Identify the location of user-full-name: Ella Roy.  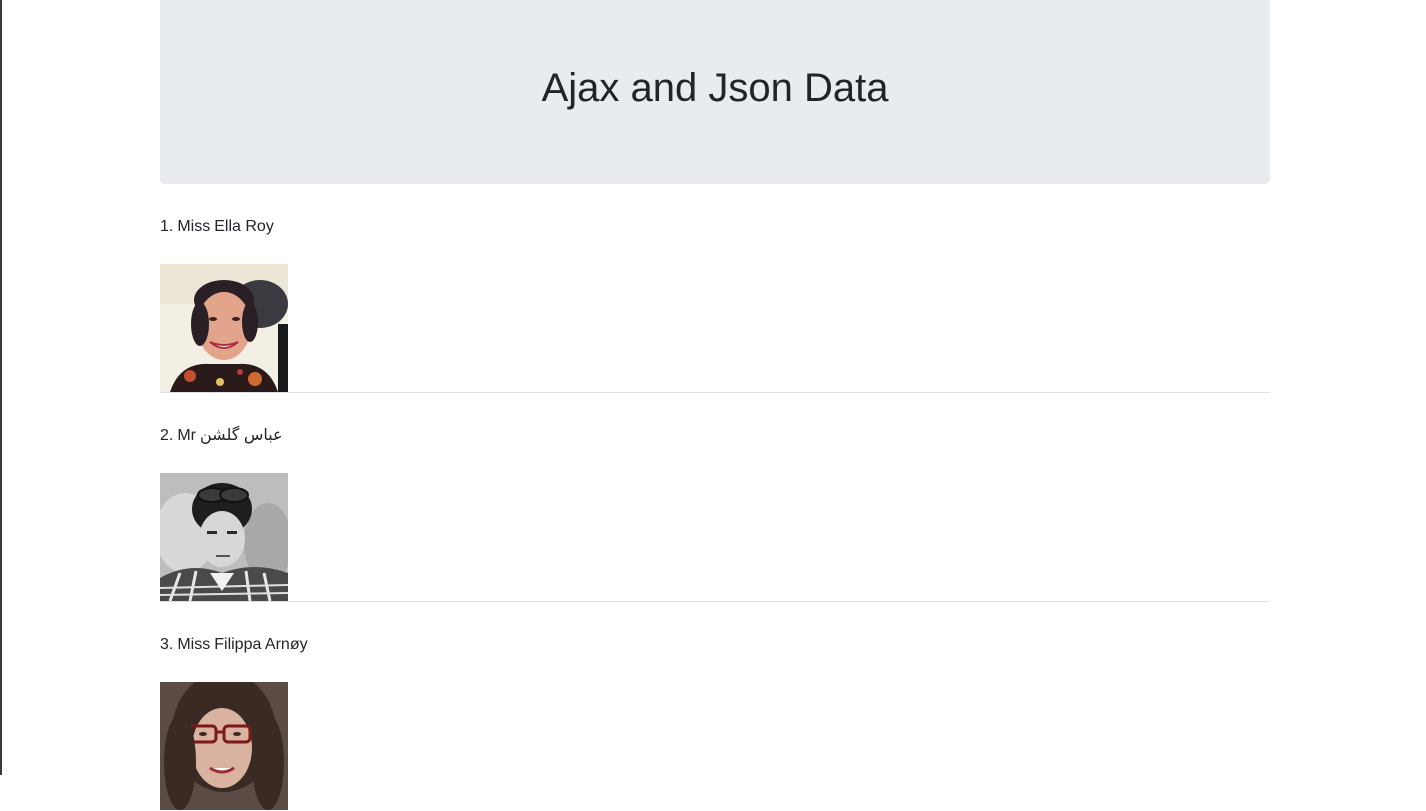
(244, 226).